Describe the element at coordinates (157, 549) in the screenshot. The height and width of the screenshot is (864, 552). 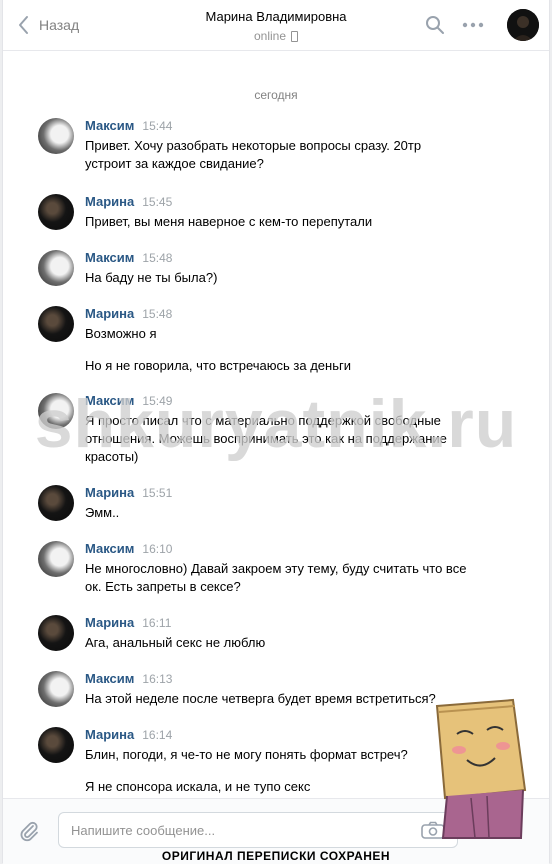
I see `message-time: 16:10` at that location.